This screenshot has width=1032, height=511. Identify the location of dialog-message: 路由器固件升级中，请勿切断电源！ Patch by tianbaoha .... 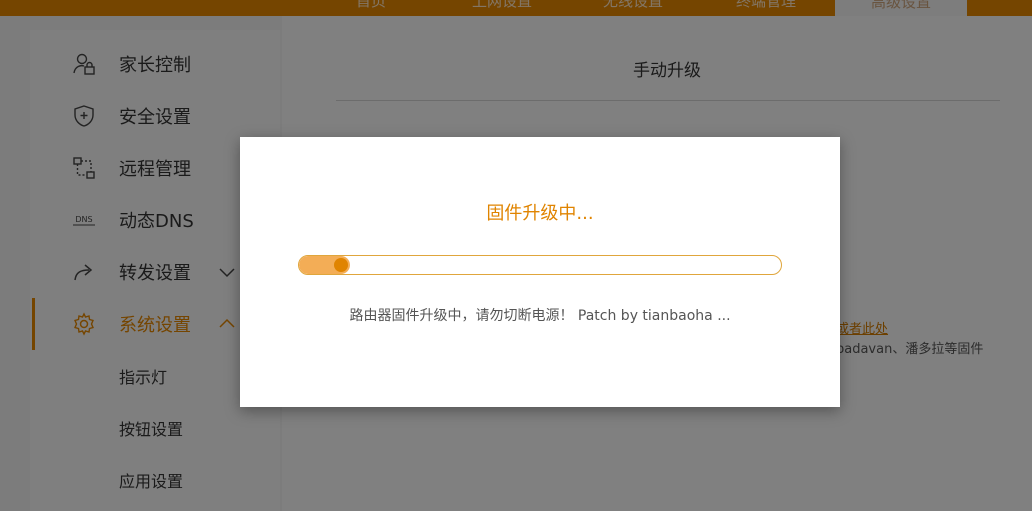
(540, 316).